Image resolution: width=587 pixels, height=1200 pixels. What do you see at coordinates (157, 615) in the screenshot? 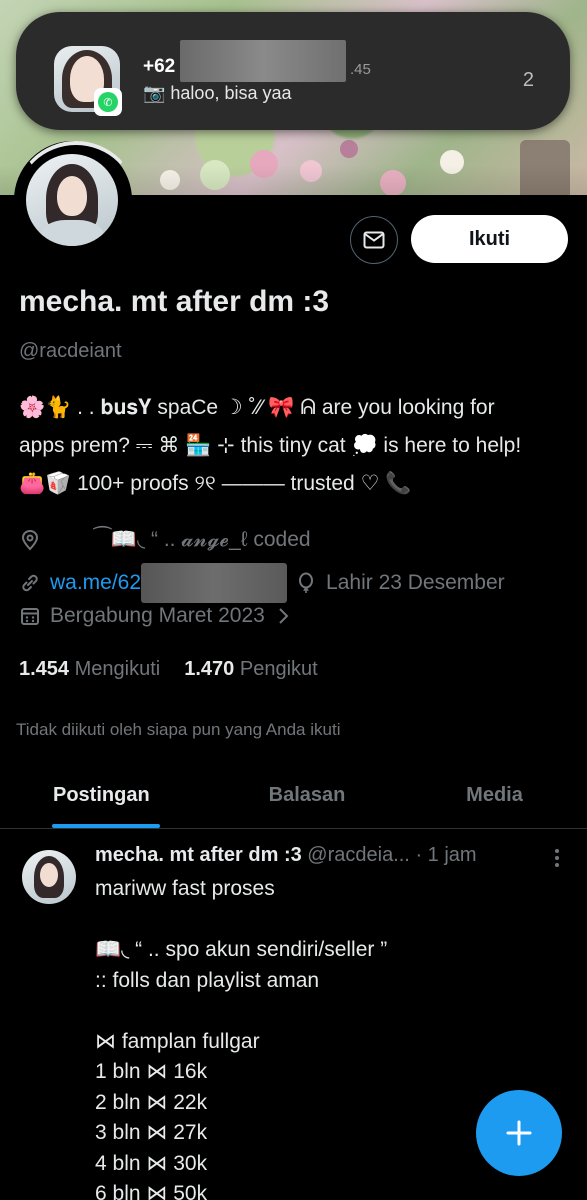
I see `joined-text: Bergabung Maret 2023` at bounding box center [157, 615].